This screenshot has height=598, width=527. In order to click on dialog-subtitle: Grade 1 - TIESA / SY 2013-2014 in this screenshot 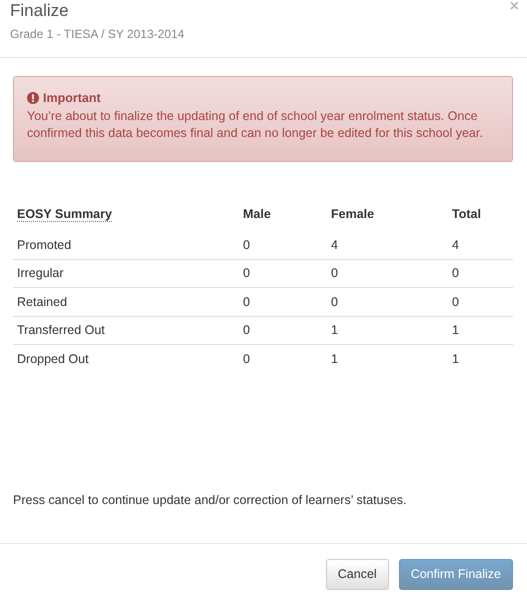, I will do `click(97, 34)`.